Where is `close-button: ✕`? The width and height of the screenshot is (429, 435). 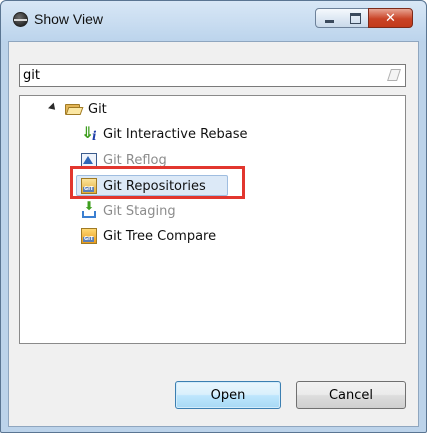 close-button: ✕ is located at coordinates (390, 18).